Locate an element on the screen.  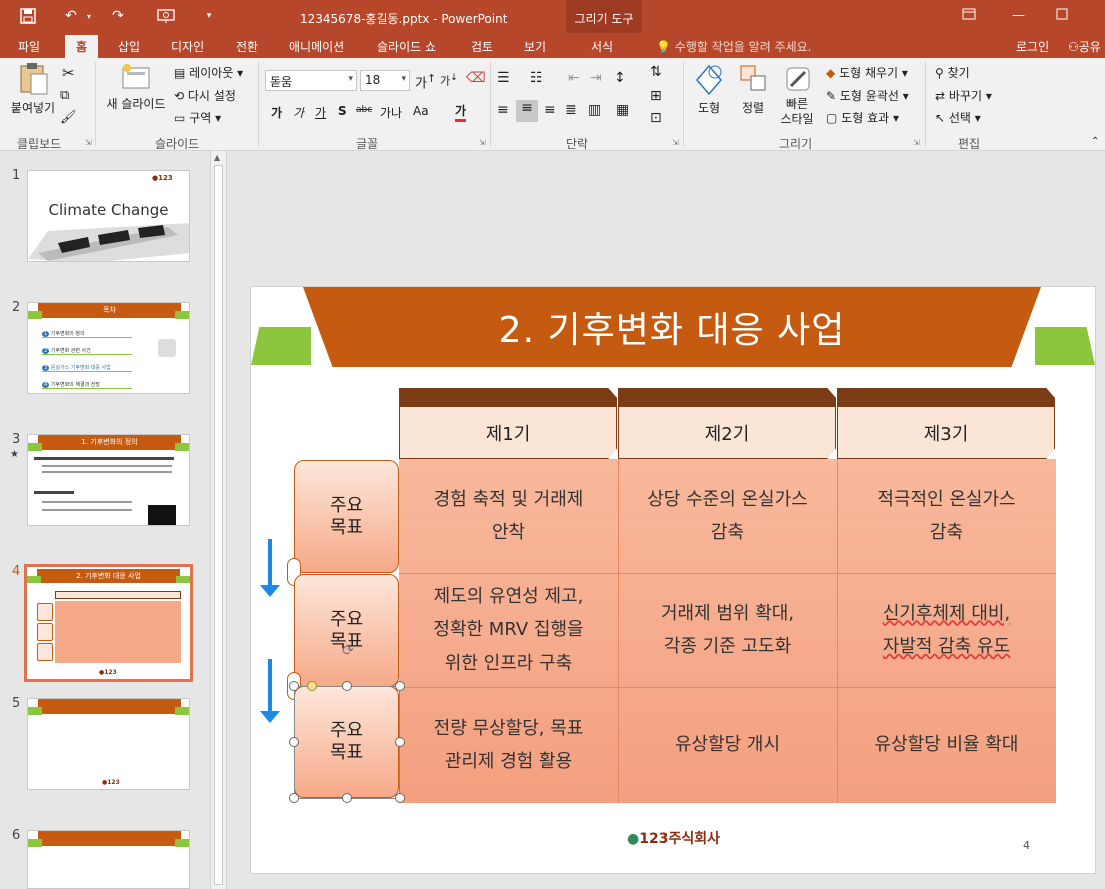
font-size-combo: 18 ▾ is located at coordinates (385, 80).